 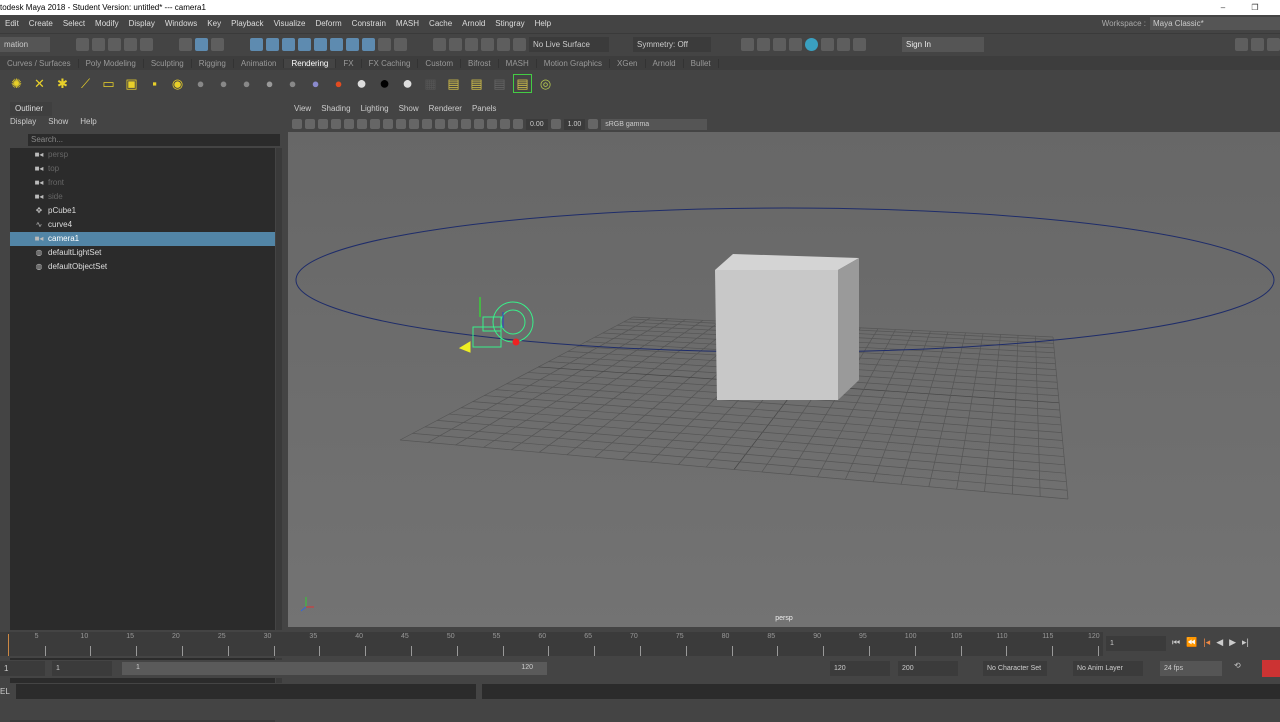 I want to click on render-target-icon: ◎, so click(x=545, y=83).